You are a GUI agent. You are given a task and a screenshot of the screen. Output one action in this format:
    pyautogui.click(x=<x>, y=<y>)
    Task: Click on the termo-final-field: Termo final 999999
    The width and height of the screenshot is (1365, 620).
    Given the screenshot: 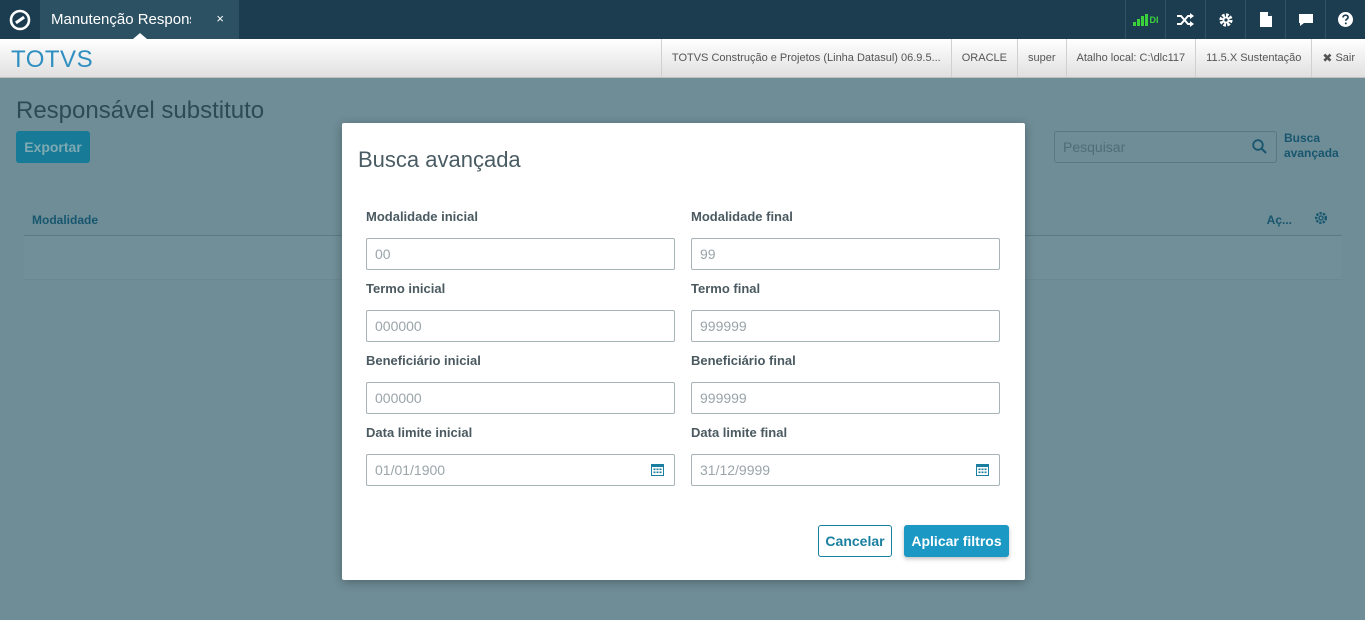 What is the action you would take?
    pyautogui.click(x=845, y=311)
    